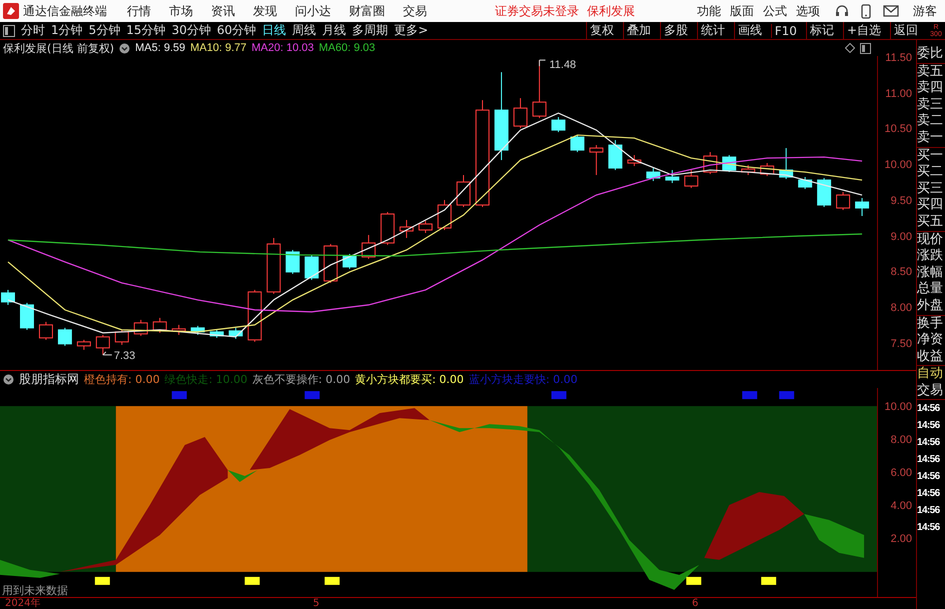 This screenshot has height=609, width=945. I want to click on user-label: 游客, so click(925, 11).